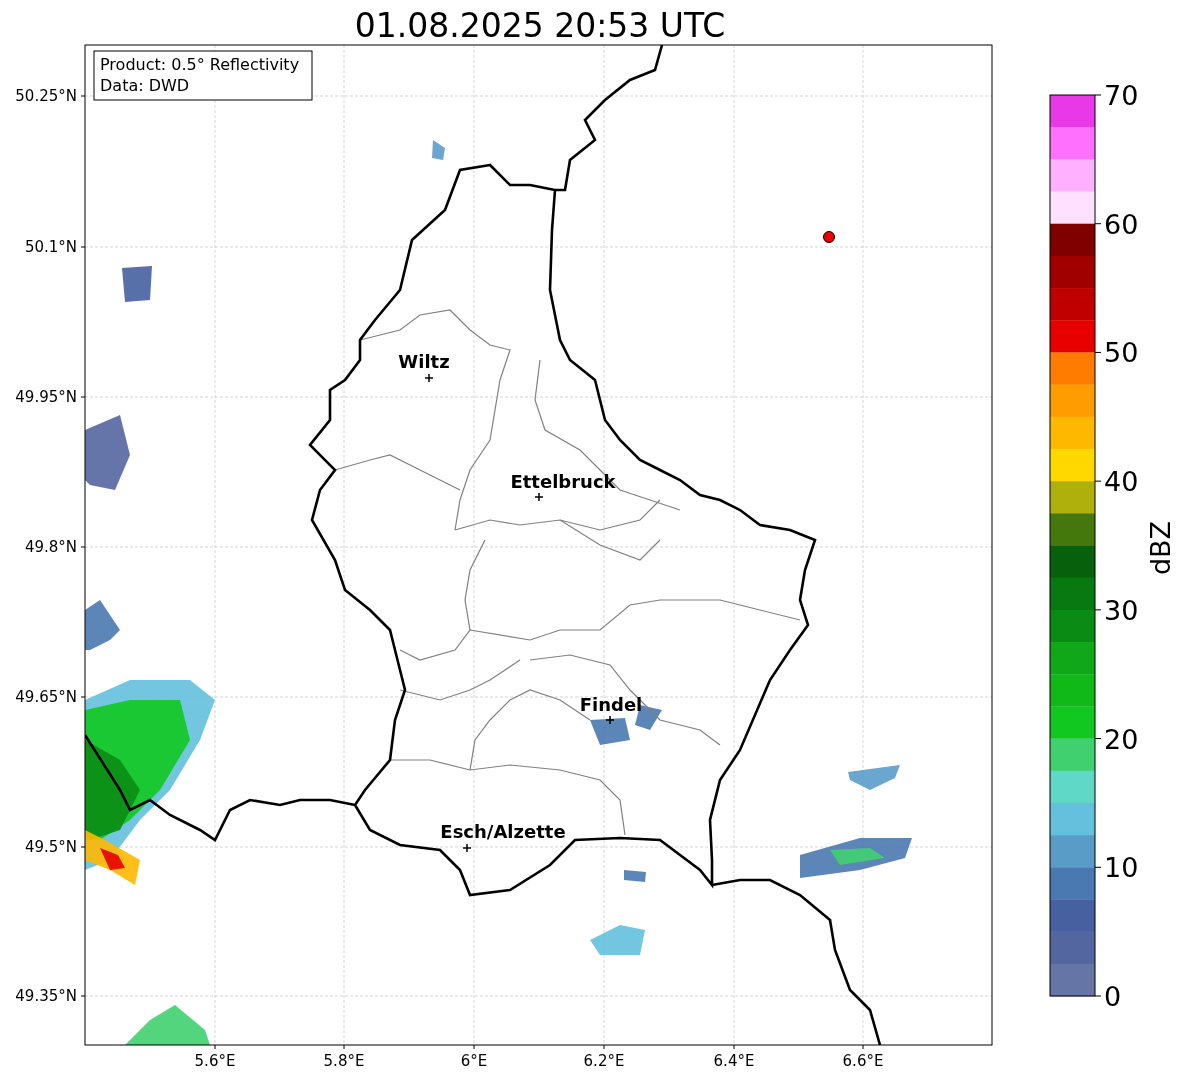  What do you see at coordinates (563, 481) in the screenshot?
I see `city-label: Ettelbruck` at bounding box center [563, 481].